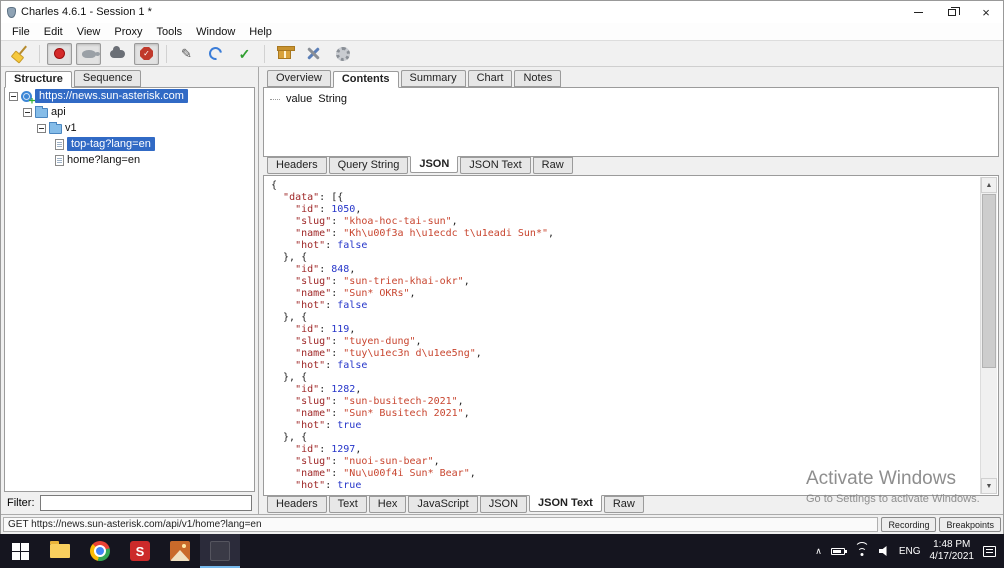  What do you see at coordinates (368, 165) in the screenshot?
I see `tab-req-query-string: Query String` at bounding box center [368, 165].